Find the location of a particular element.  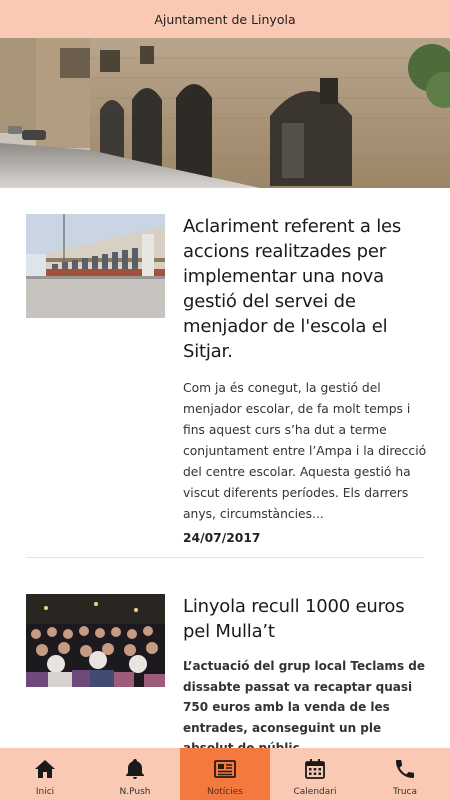

app-title: Ajuntament de Linyola is located at coordinates (225, 19).